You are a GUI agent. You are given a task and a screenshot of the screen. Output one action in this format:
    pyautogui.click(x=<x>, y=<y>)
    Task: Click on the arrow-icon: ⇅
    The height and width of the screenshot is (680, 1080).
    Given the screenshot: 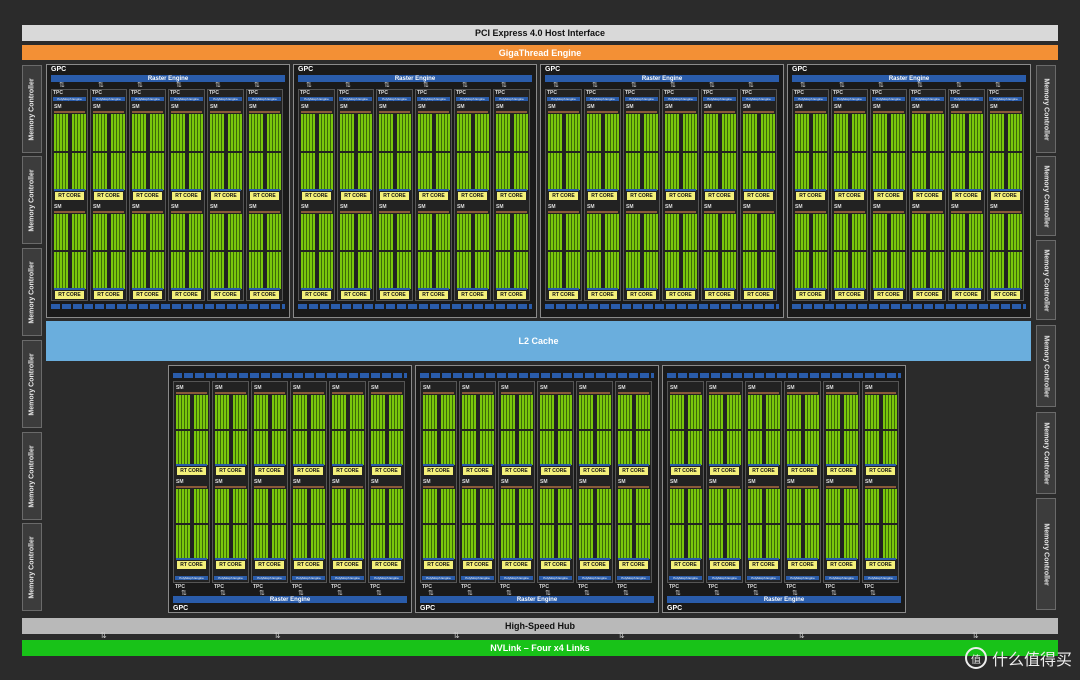 What is the action you would take?
    pyautogui.click(x=62, y=85)
    